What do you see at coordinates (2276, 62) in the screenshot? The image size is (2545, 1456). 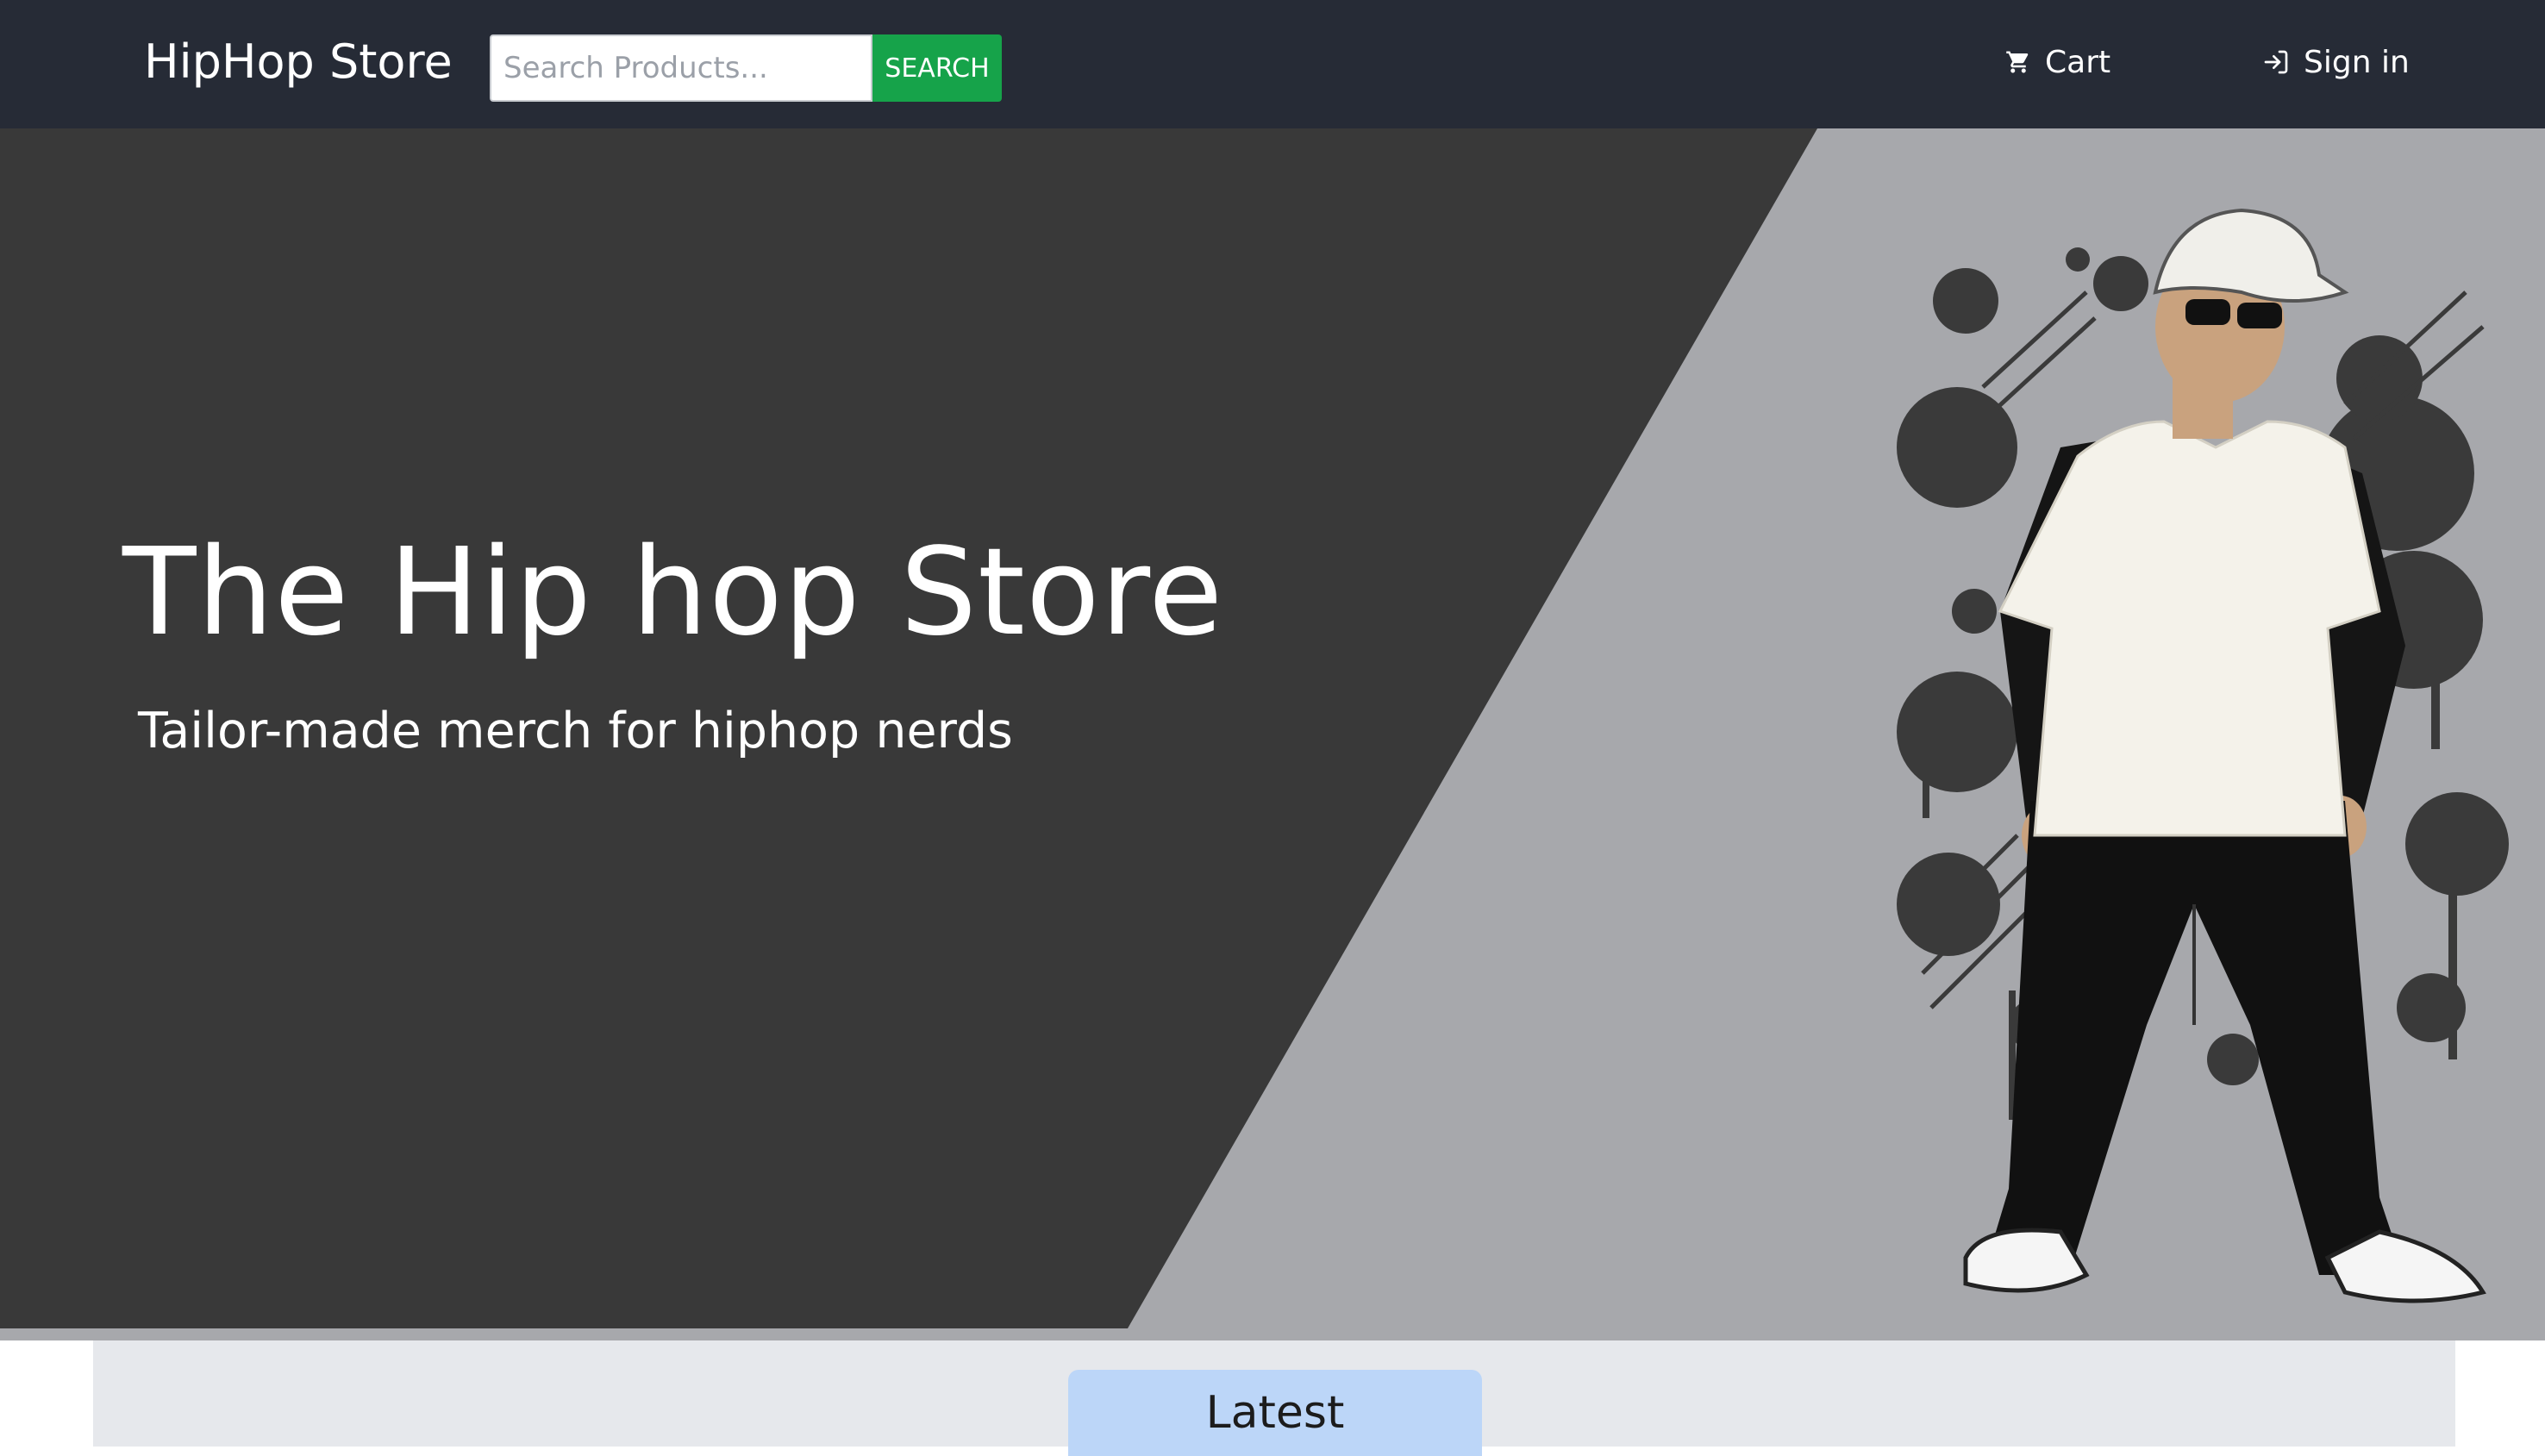 I see `sign-in-icon` at bounding box center [2276, 62].